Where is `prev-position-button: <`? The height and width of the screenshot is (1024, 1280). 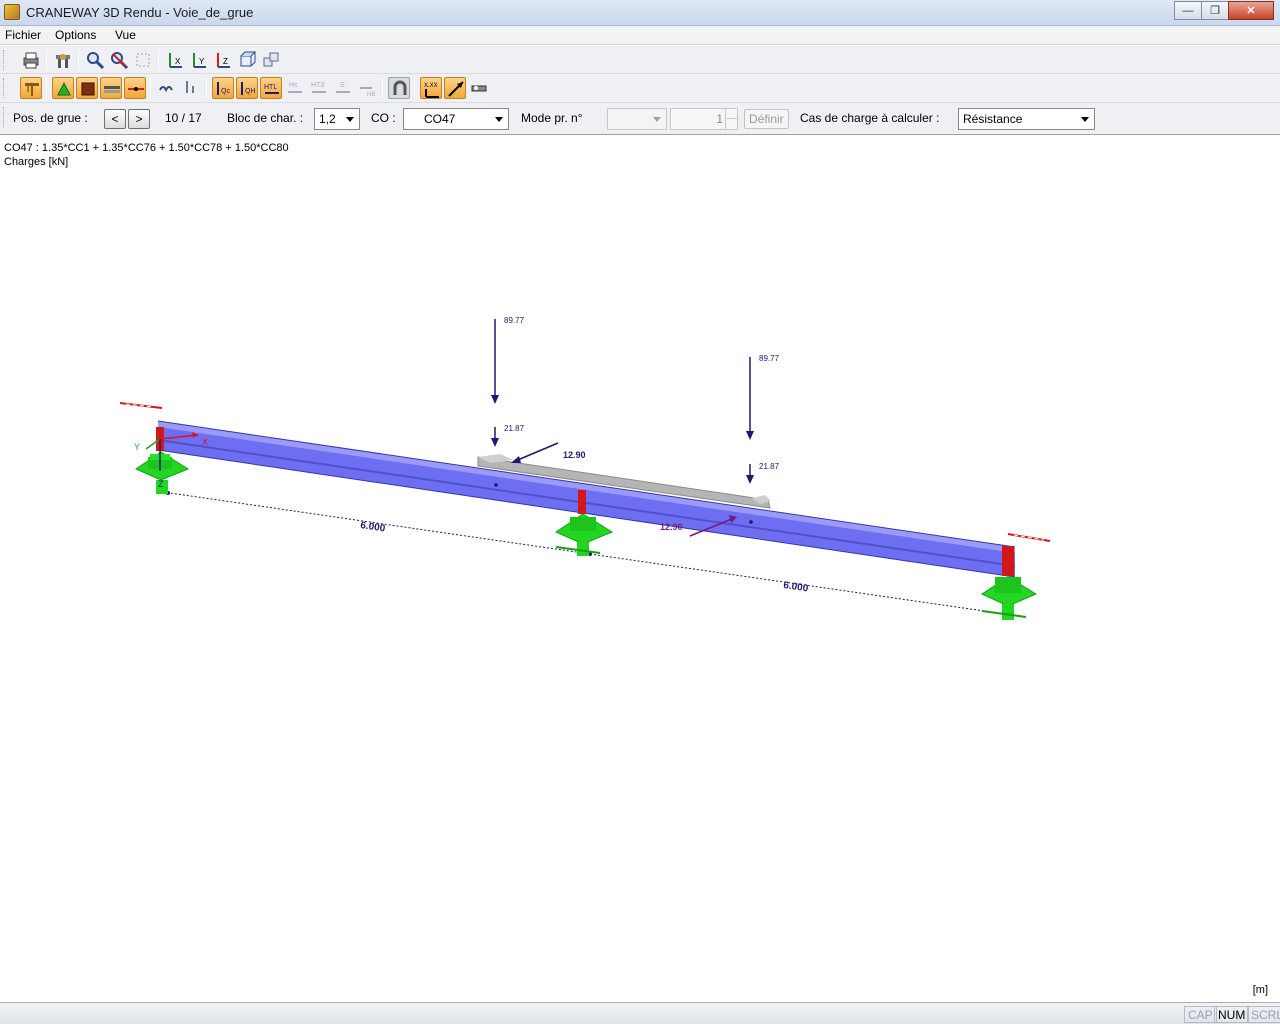
prev-position-button: < is located at coordinates (115, 119).